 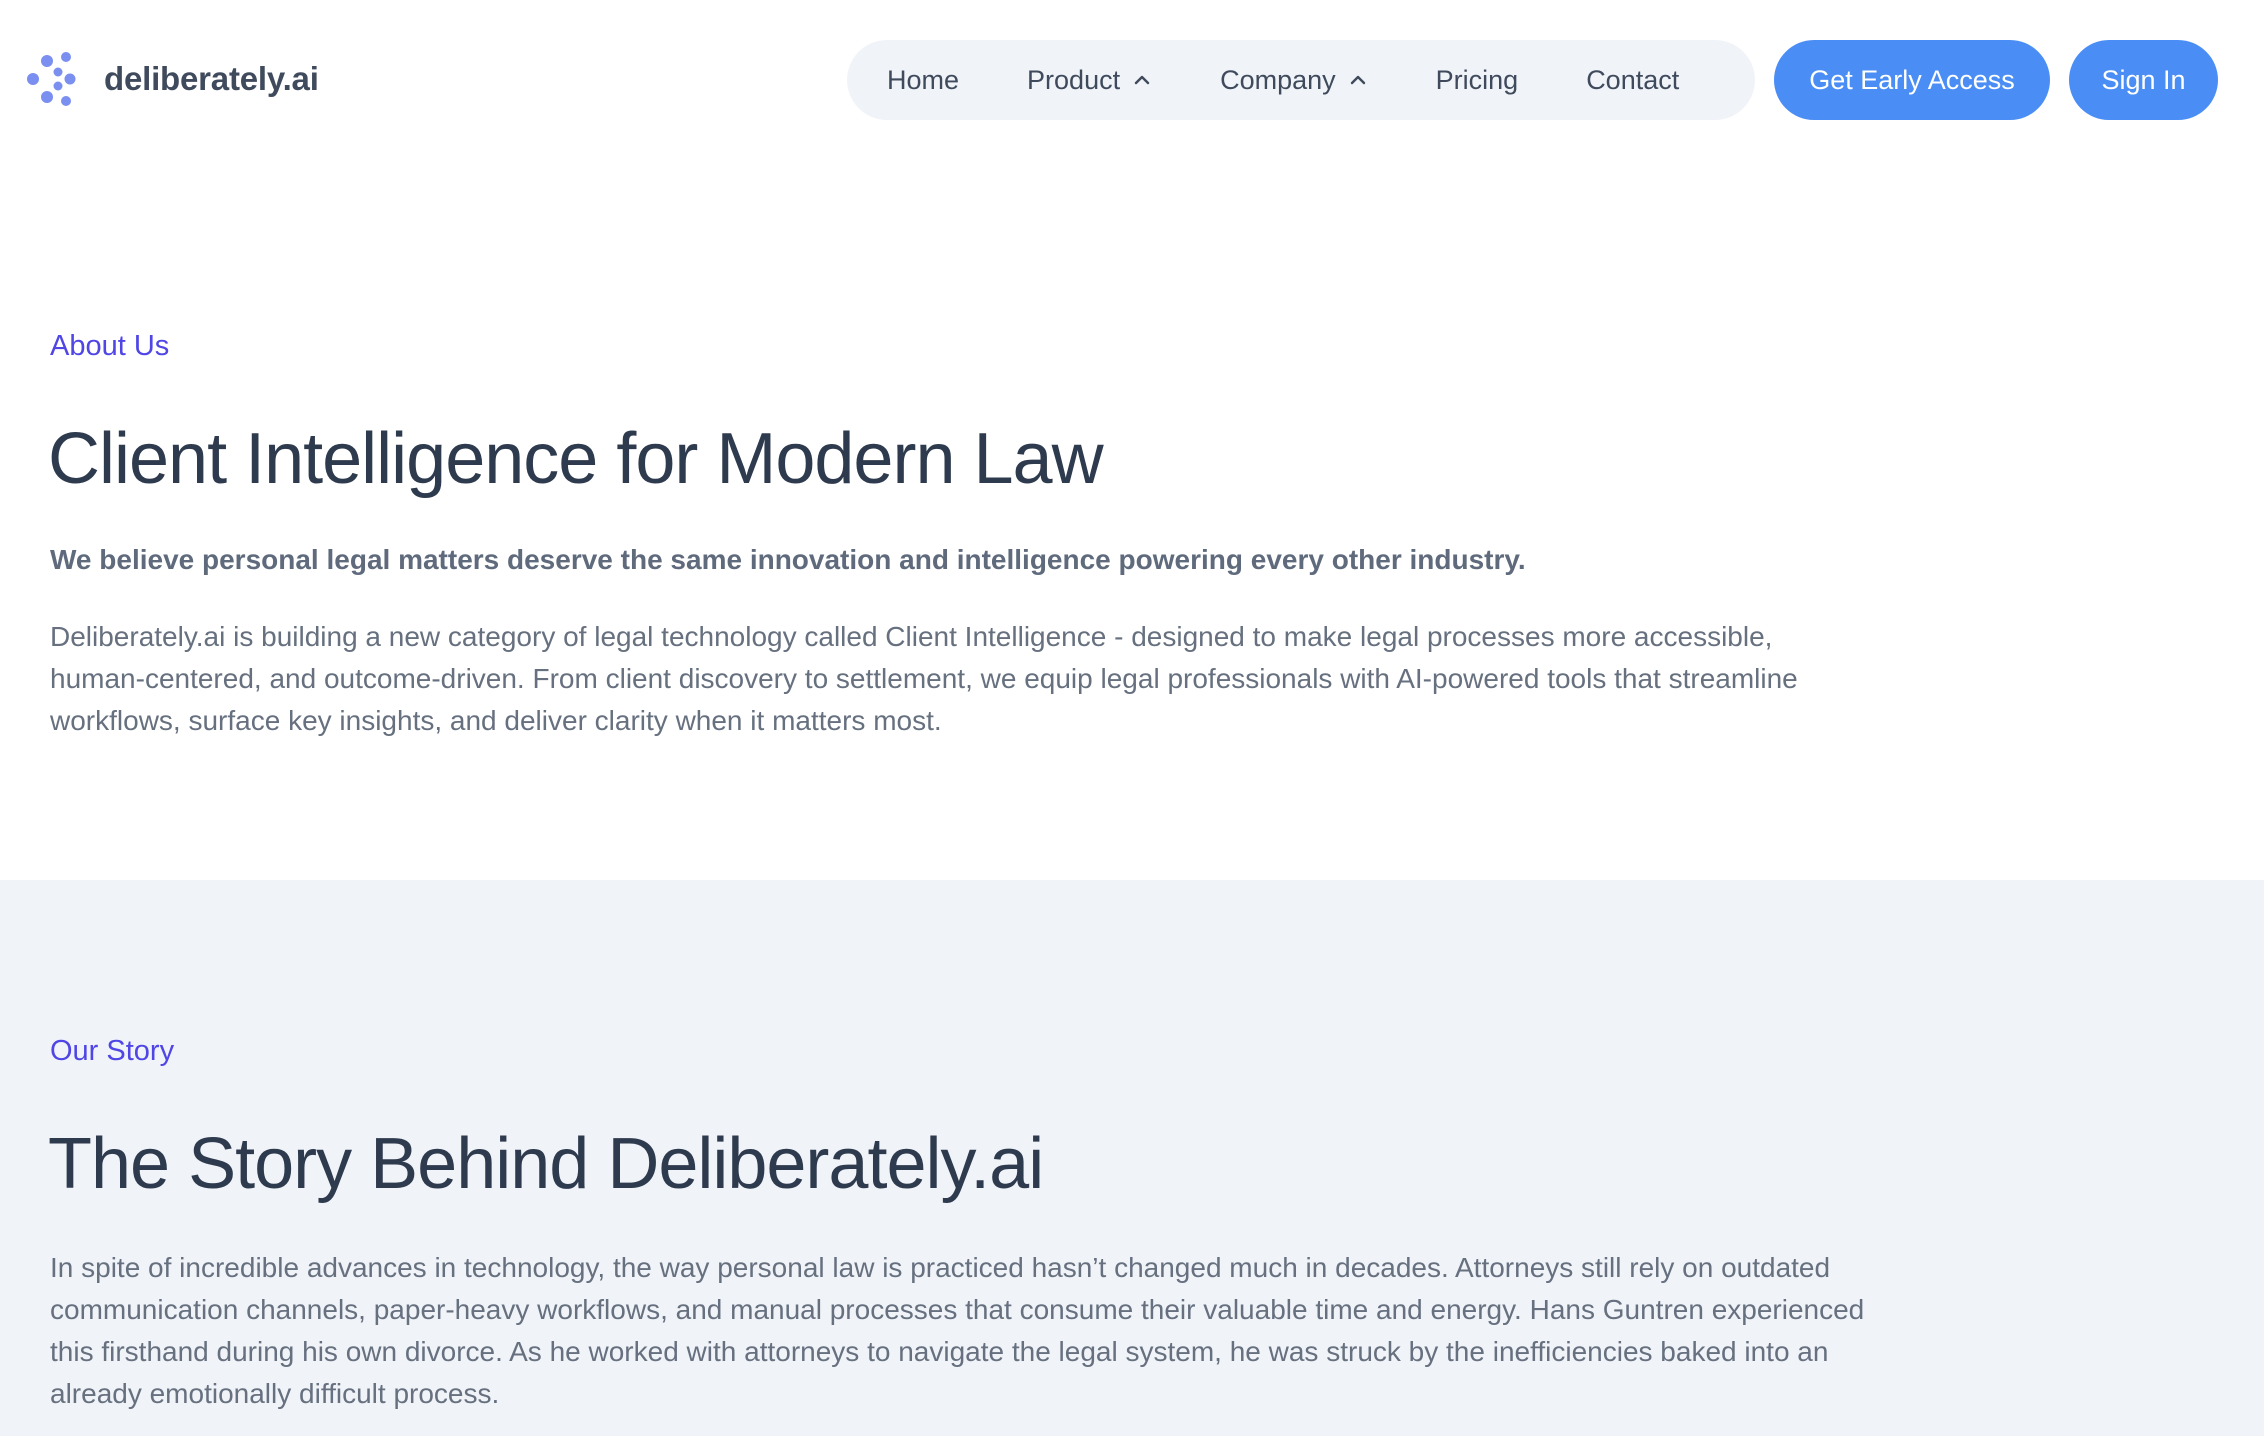 I want to click on nav-contact: Contact, so click(x=1632, y=80).